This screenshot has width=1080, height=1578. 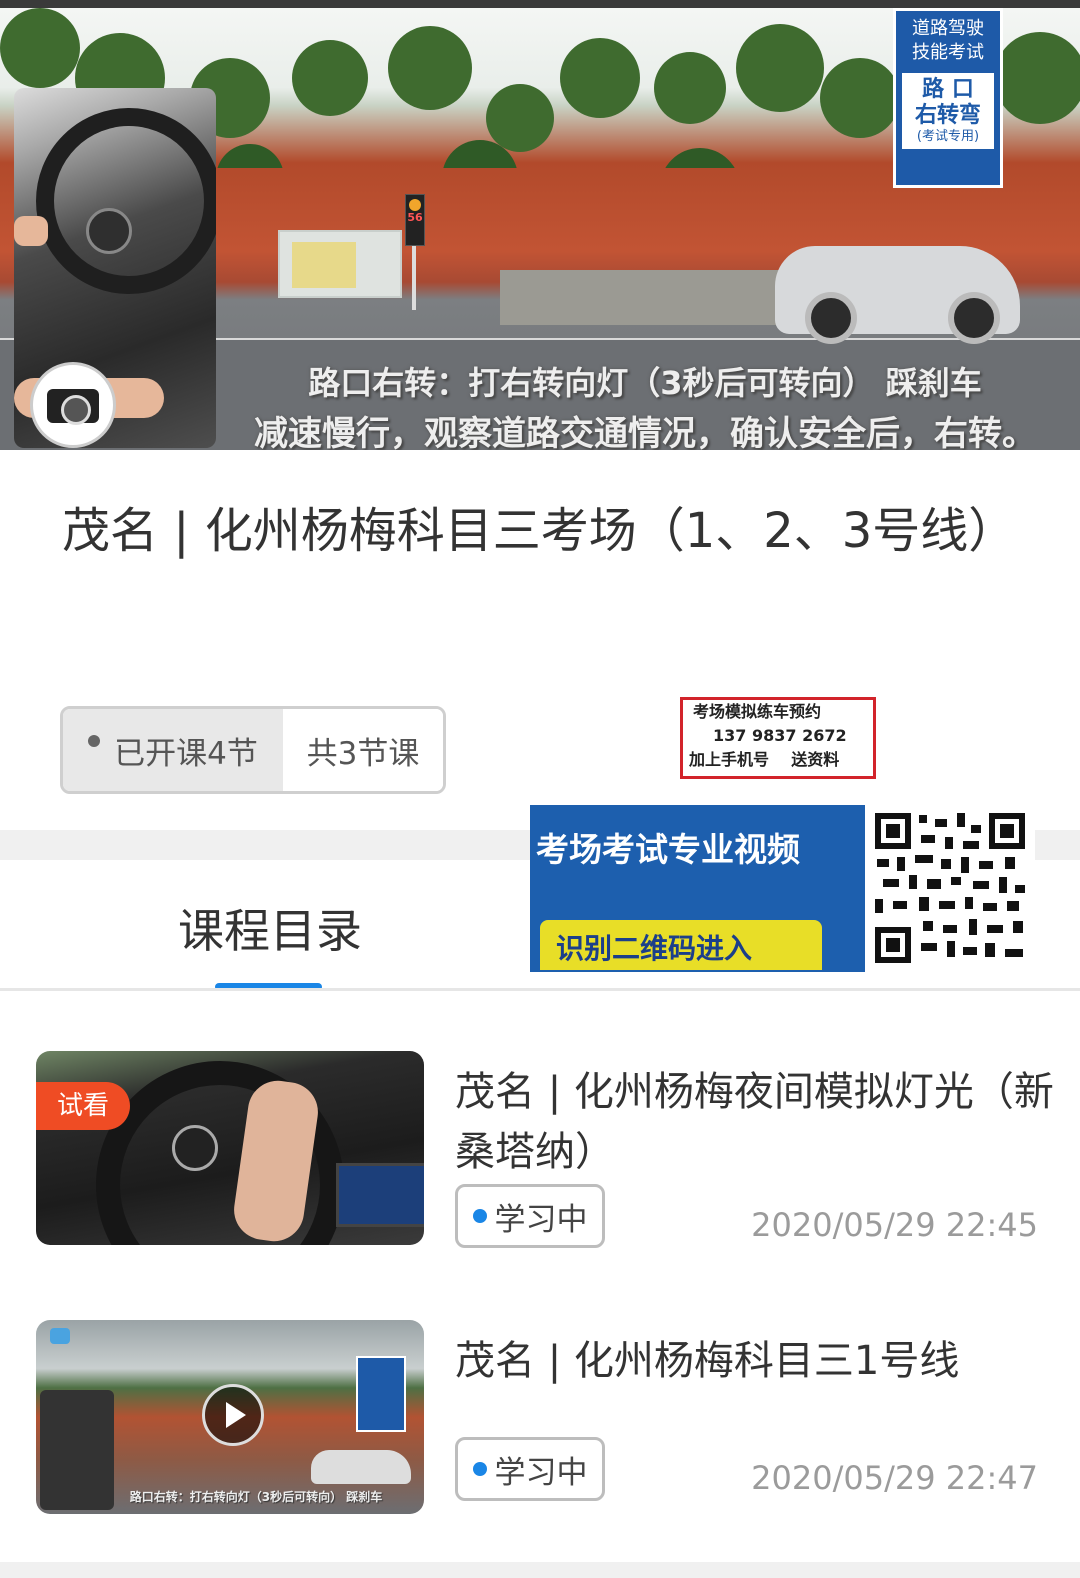 What do you see at coordinates (233, 1415) in the screenshot?
I see `play-icon` at bounding box center [233, 1415].